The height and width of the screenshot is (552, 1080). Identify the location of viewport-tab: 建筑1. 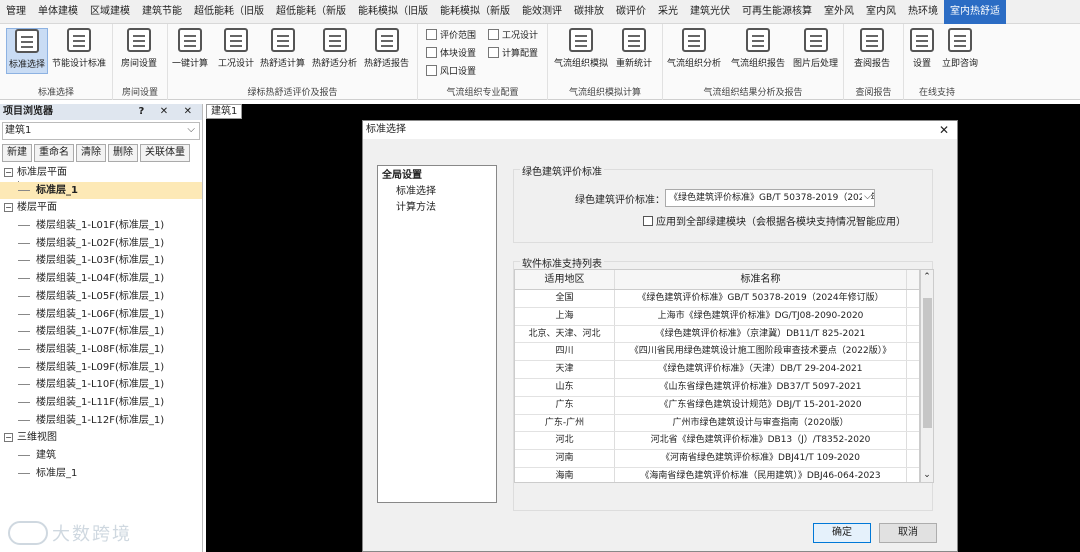
(224, 111).